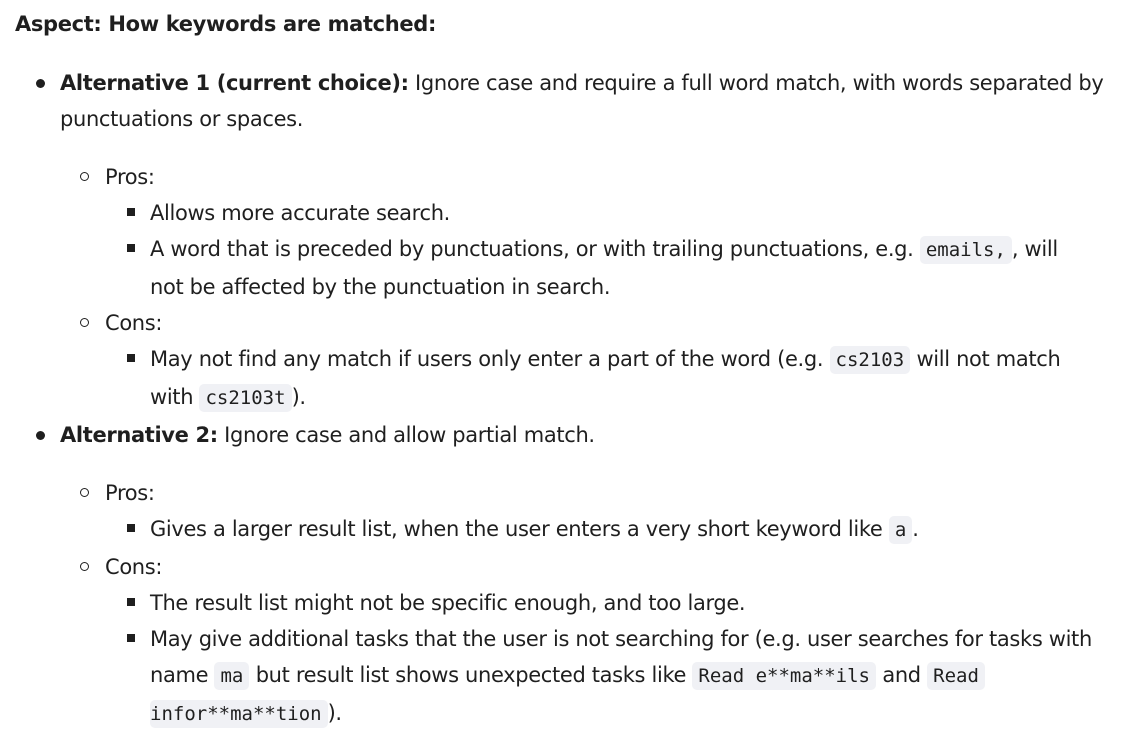 The height and width of the screenshot is (743, 1138). What do you see at coordinates (870, 360) in the screenshot?
I see `inline-code: cs2103` at bounding box center [870, 360].